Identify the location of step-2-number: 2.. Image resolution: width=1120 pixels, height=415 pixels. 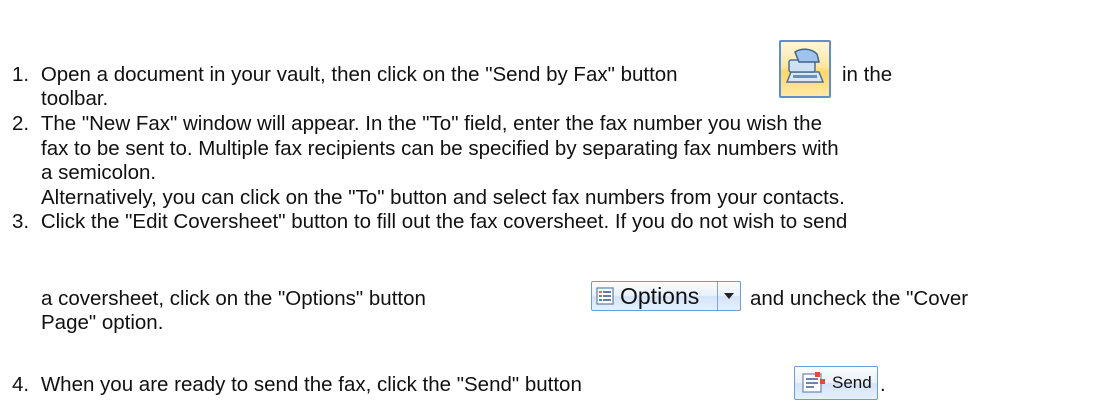
(21, 123).